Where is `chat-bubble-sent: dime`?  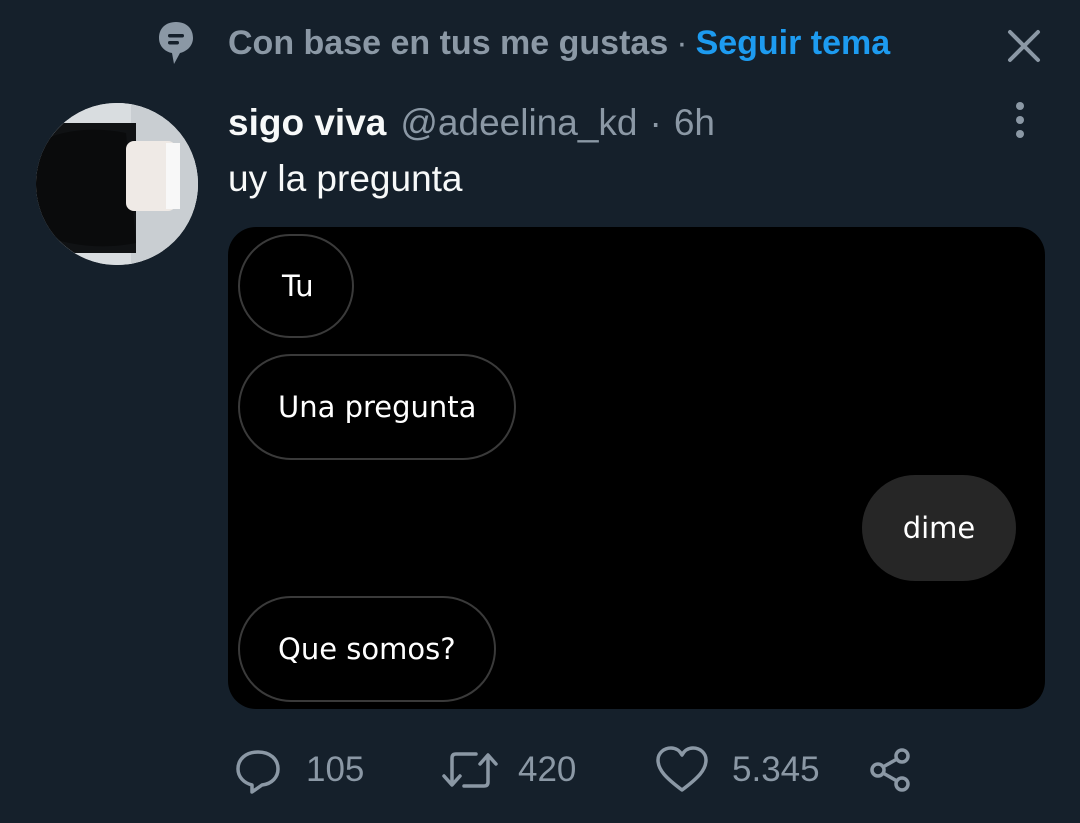 chat-bubble-sent: dime is located at coordinates (939, 528).